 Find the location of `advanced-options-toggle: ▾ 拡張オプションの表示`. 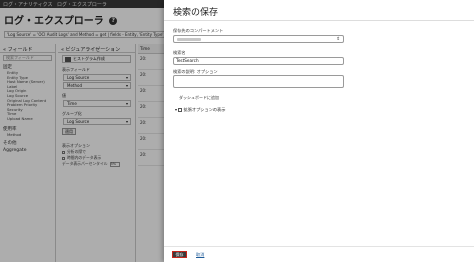

advanced-options-toggle: ▾ 拡張オプションの表示 is located at coordinates (200, 110).